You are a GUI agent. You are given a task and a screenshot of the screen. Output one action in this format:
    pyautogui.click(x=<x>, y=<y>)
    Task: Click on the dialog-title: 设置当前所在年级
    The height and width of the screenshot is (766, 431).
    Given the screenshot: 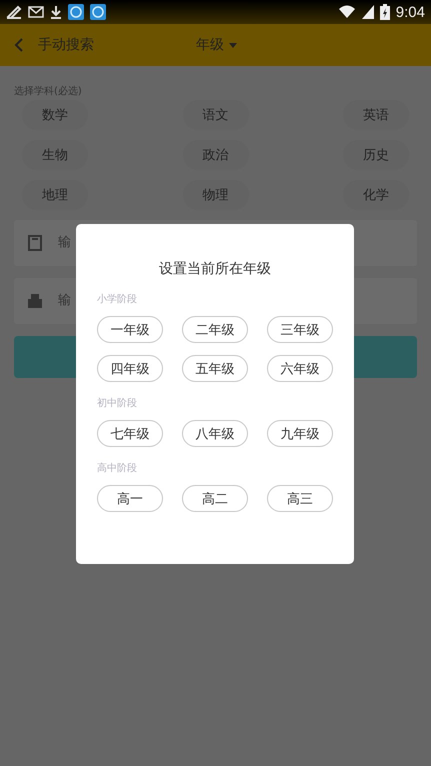 What is the action you would take?
    pyautogui.click(x=215, y=269)
    